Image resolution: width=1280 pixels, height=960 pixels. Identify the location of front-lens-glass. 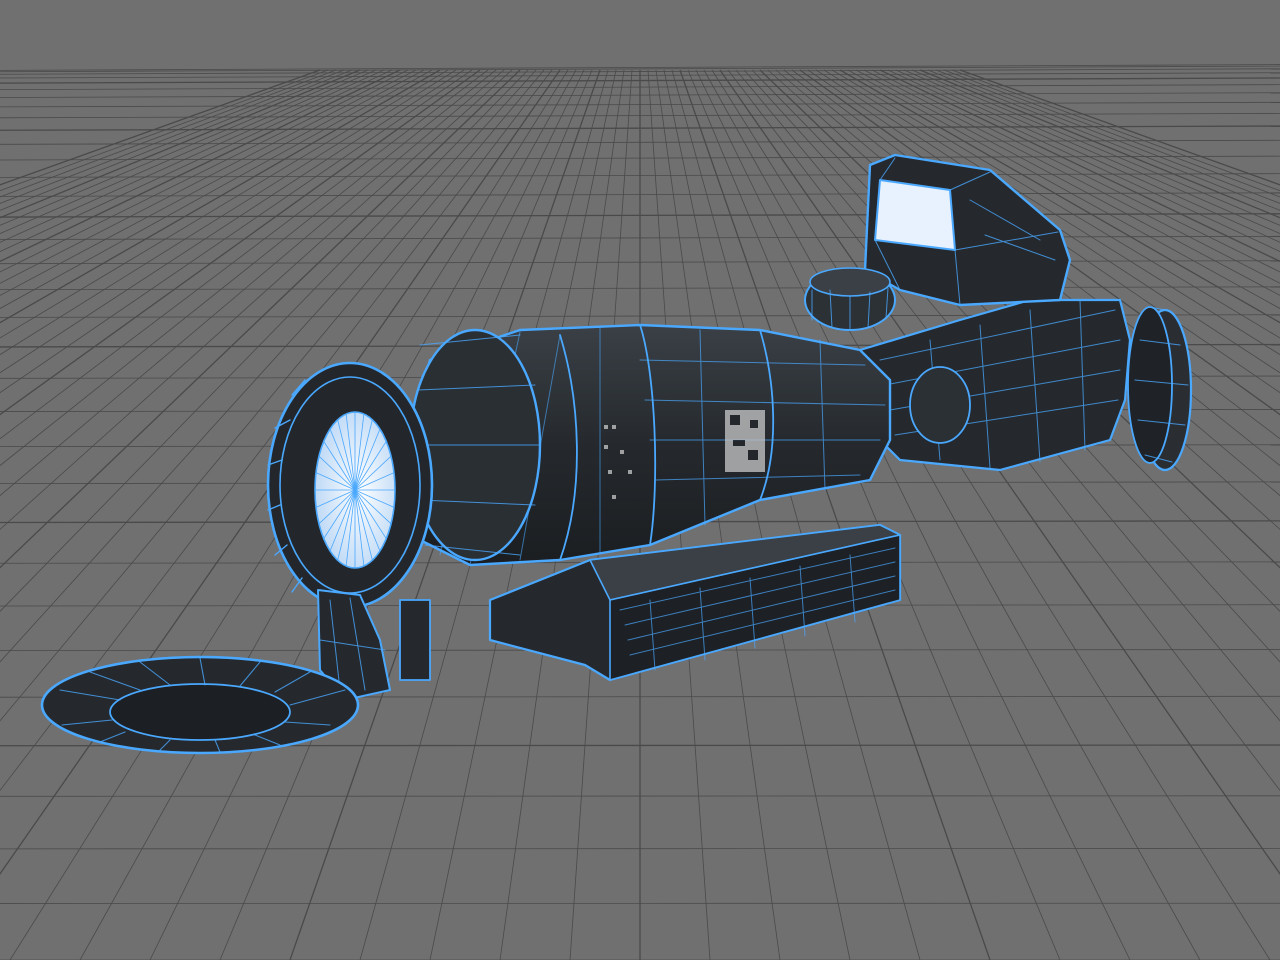
(355, 490).